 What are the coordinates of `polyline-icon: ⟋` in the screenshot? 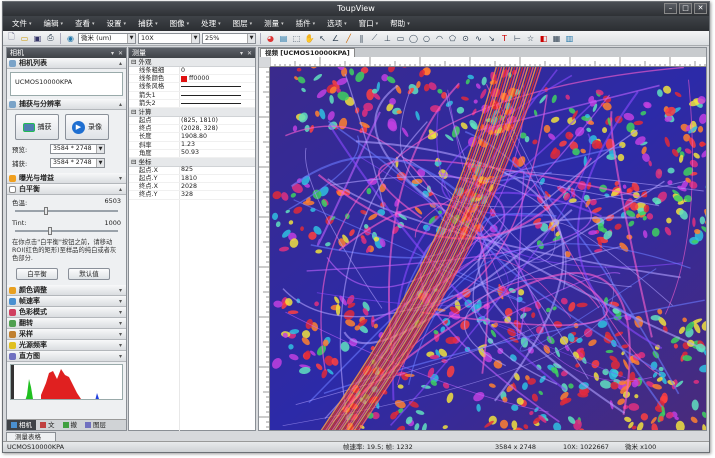 It's located at (374, 38).